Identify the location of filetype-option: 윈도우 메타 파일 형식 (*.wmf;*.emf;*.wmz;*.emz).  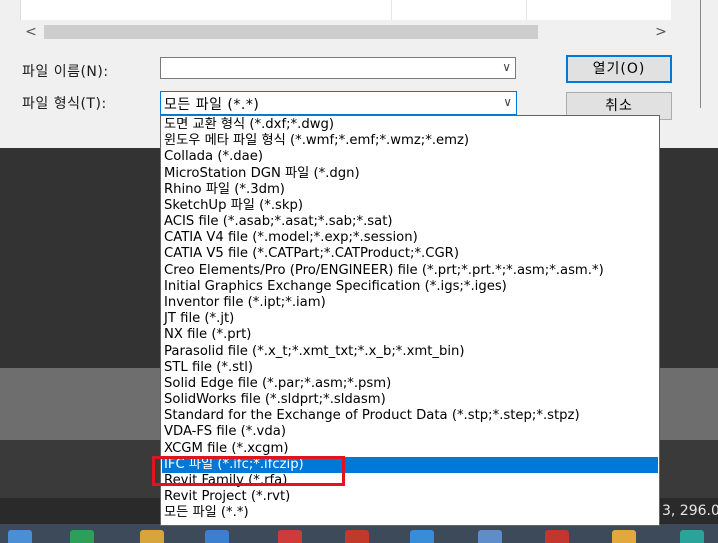
(410, 141).